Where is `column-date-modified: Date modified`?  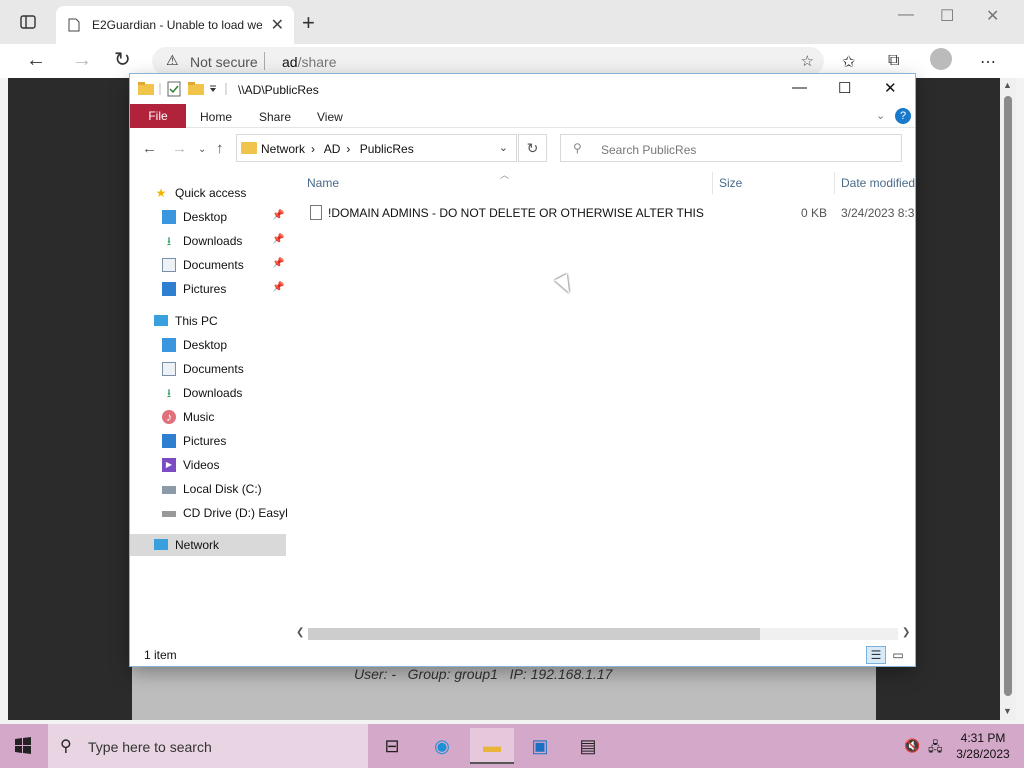
column-date-modified: Date modified is located at coordinates (878, 183).